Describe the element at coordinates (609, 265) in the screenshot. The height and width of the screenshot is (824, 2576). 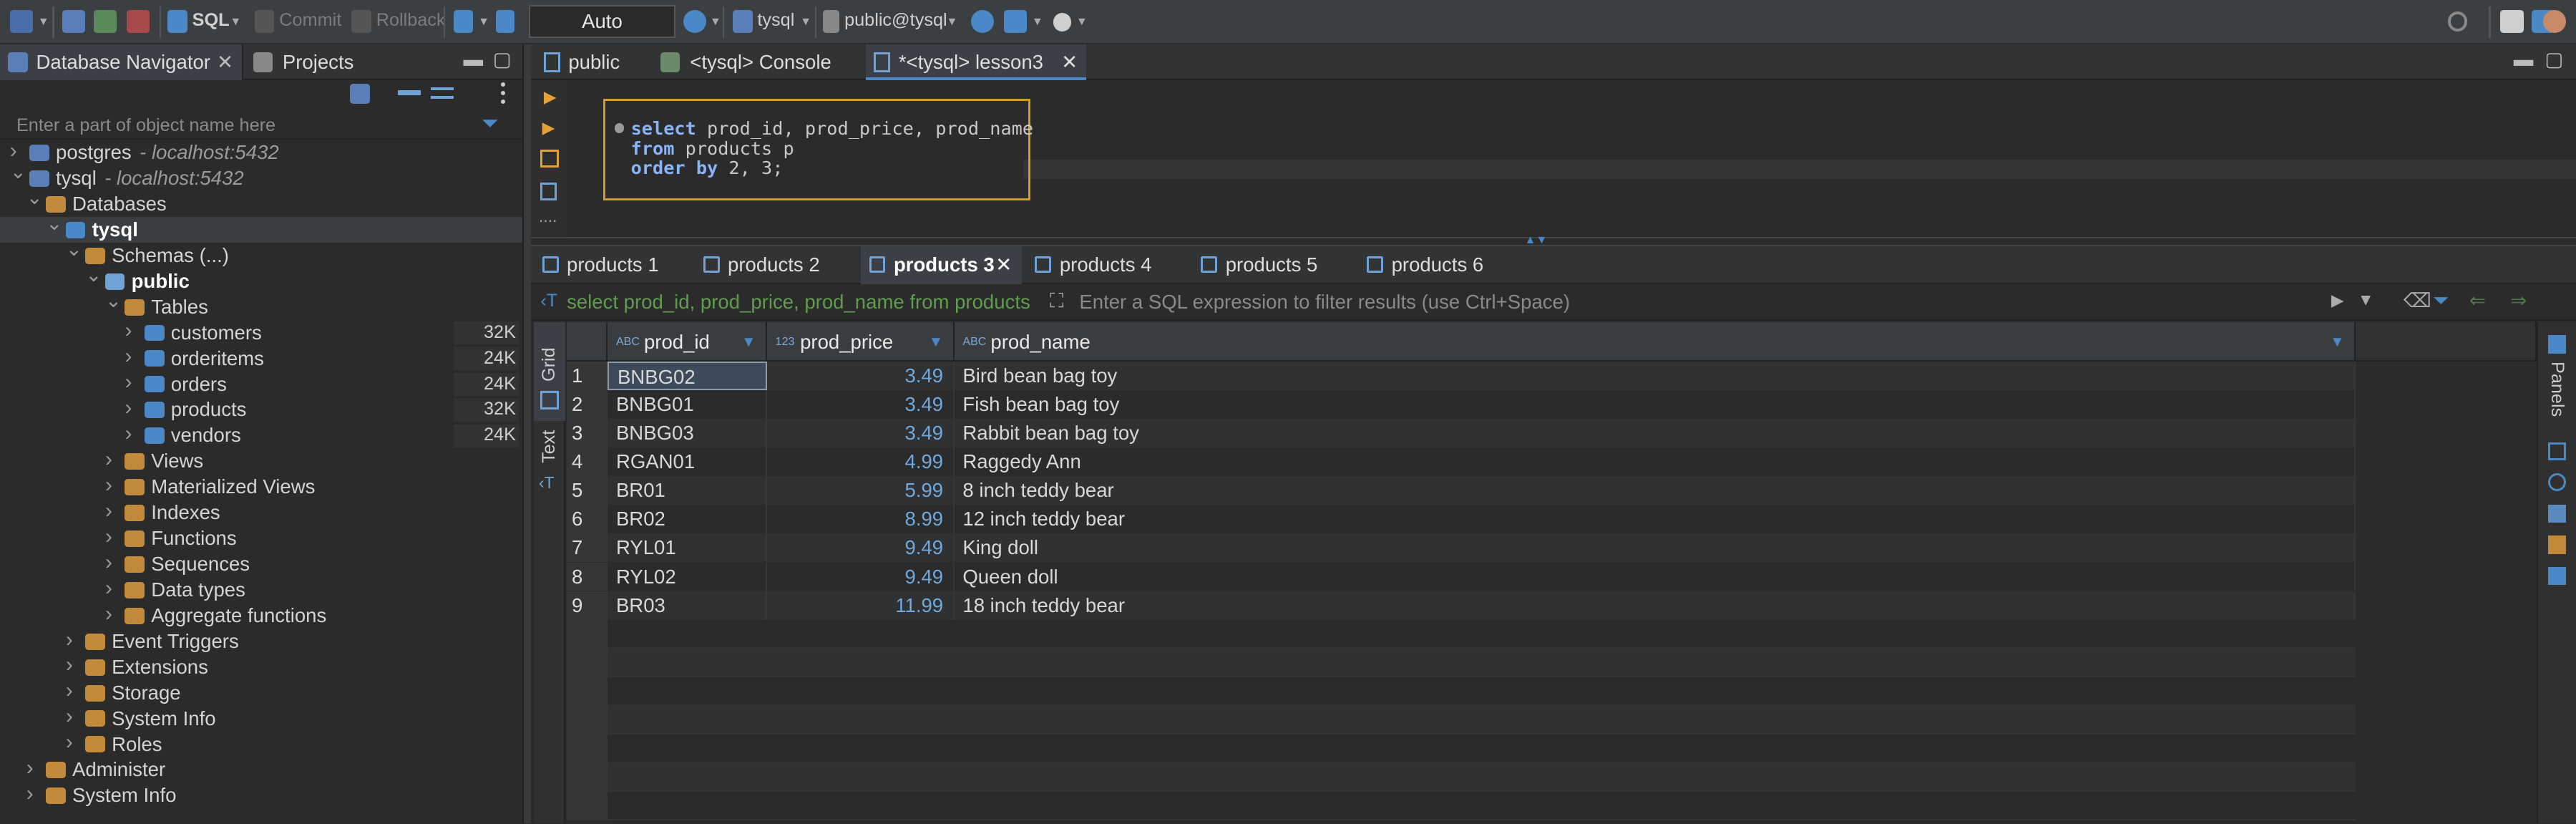
I see `tab-result-1: products 1` at that location.